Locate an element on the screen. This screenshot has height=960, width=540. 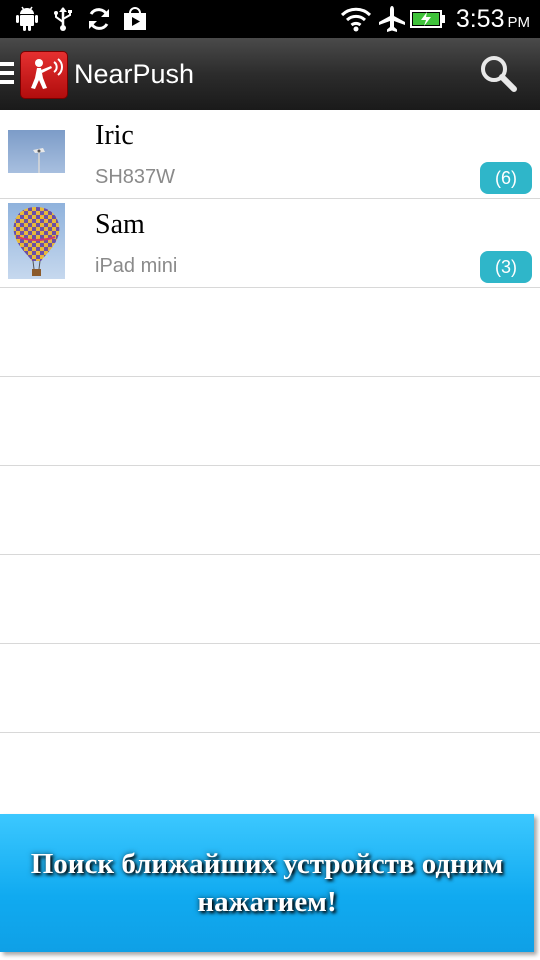
count-badge: (3) is located at coordinates (506, 267).